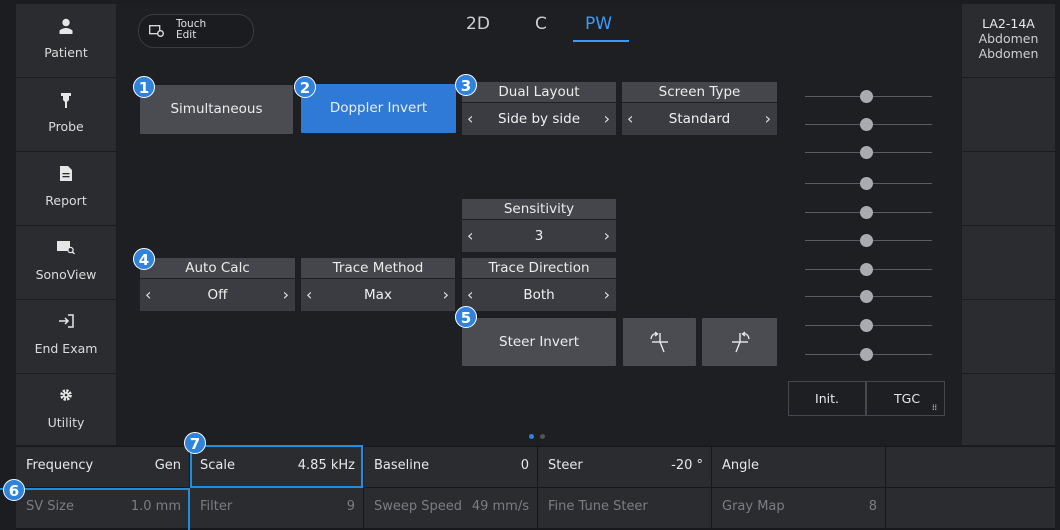 The width and height of the screenshot is (1060, 530). Describe the element at coordinates (167, 465) in the screenshot. I see `param-value: Gen` at that location.